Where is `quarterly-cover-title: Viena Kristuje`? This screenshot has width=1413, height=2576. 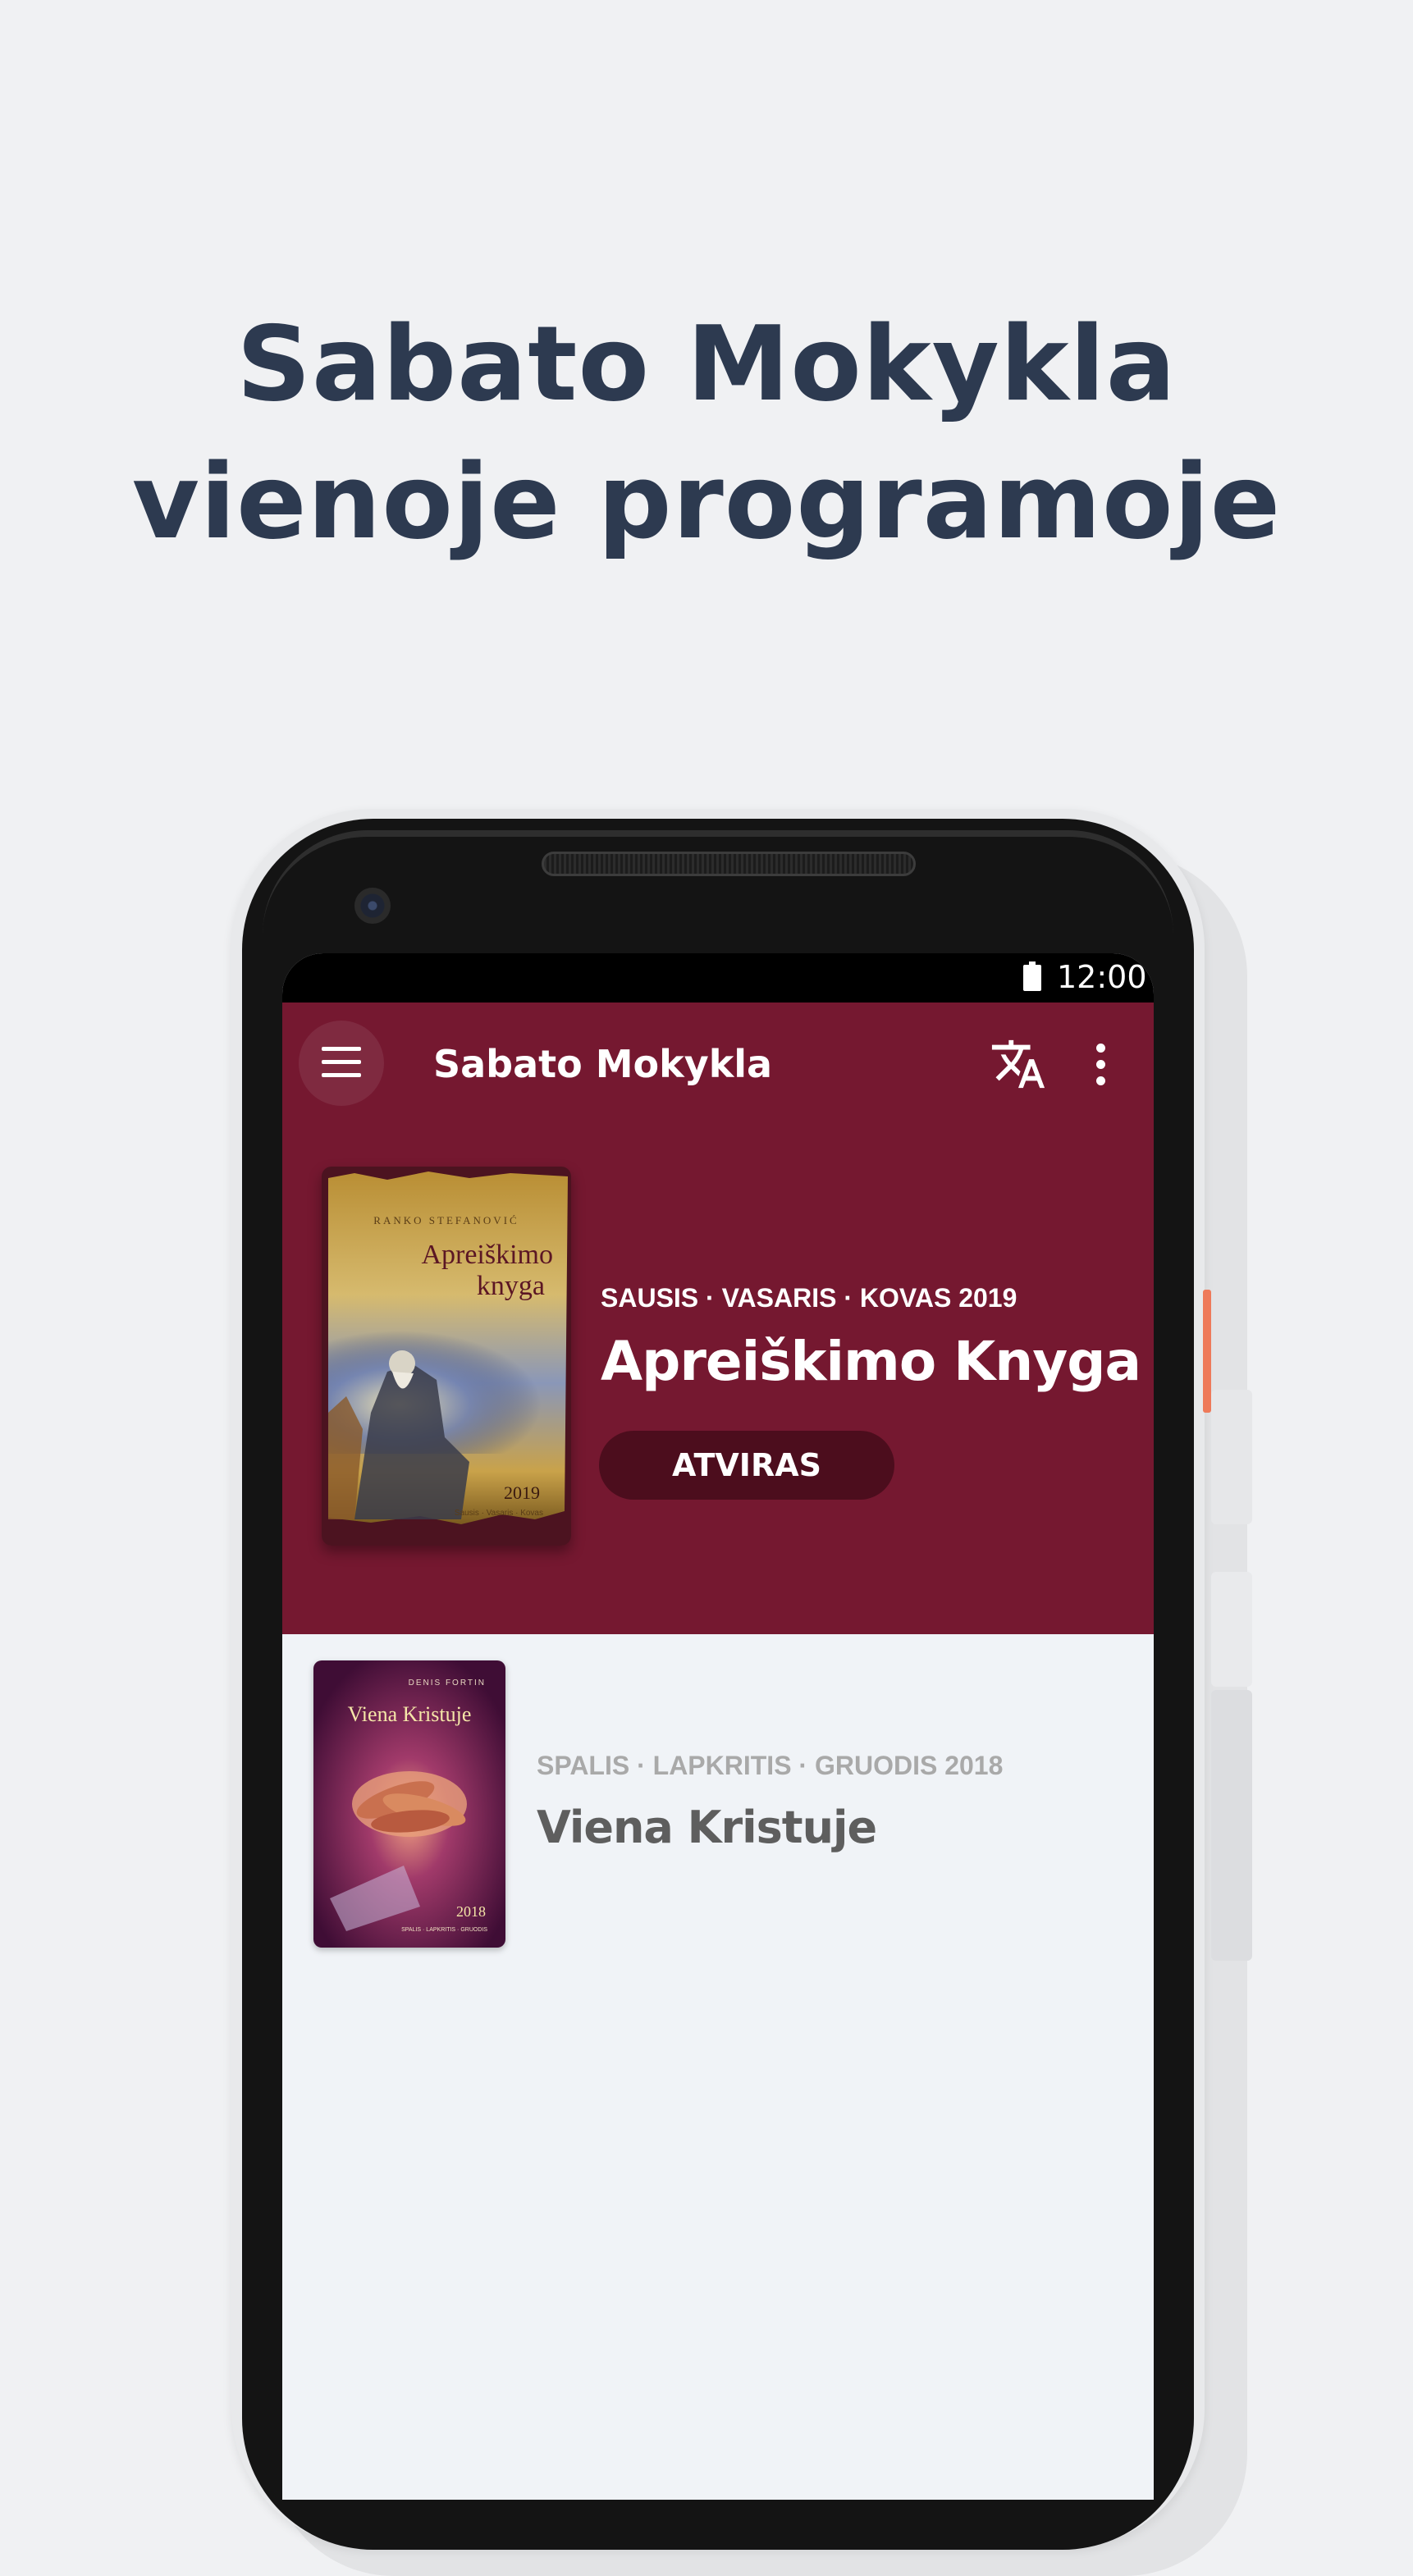
quarterly-cover-title: Viena Kristuje is located at coordinates (410, 1714).